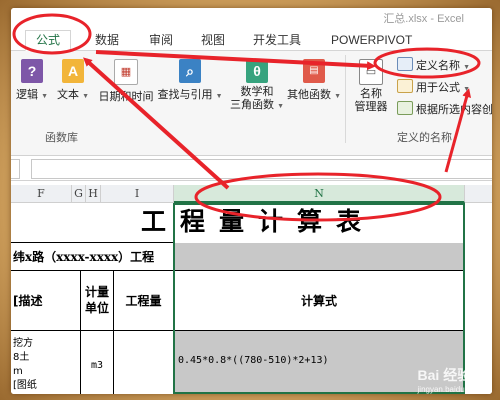 The image size is (500, 400). What do you see at coordinates (405, 64) in the screenshot?
I see `define-name-icon` at bounding box center [405, 64].